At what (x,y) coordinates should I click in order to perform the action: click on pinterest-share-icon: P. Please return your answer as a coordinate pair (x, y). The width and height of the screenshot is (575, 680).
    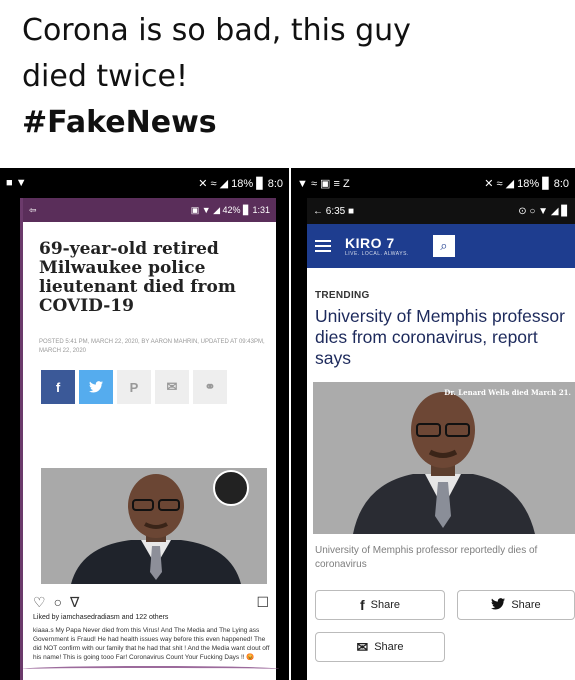
    Looking at the image, I should click on (134, 387).